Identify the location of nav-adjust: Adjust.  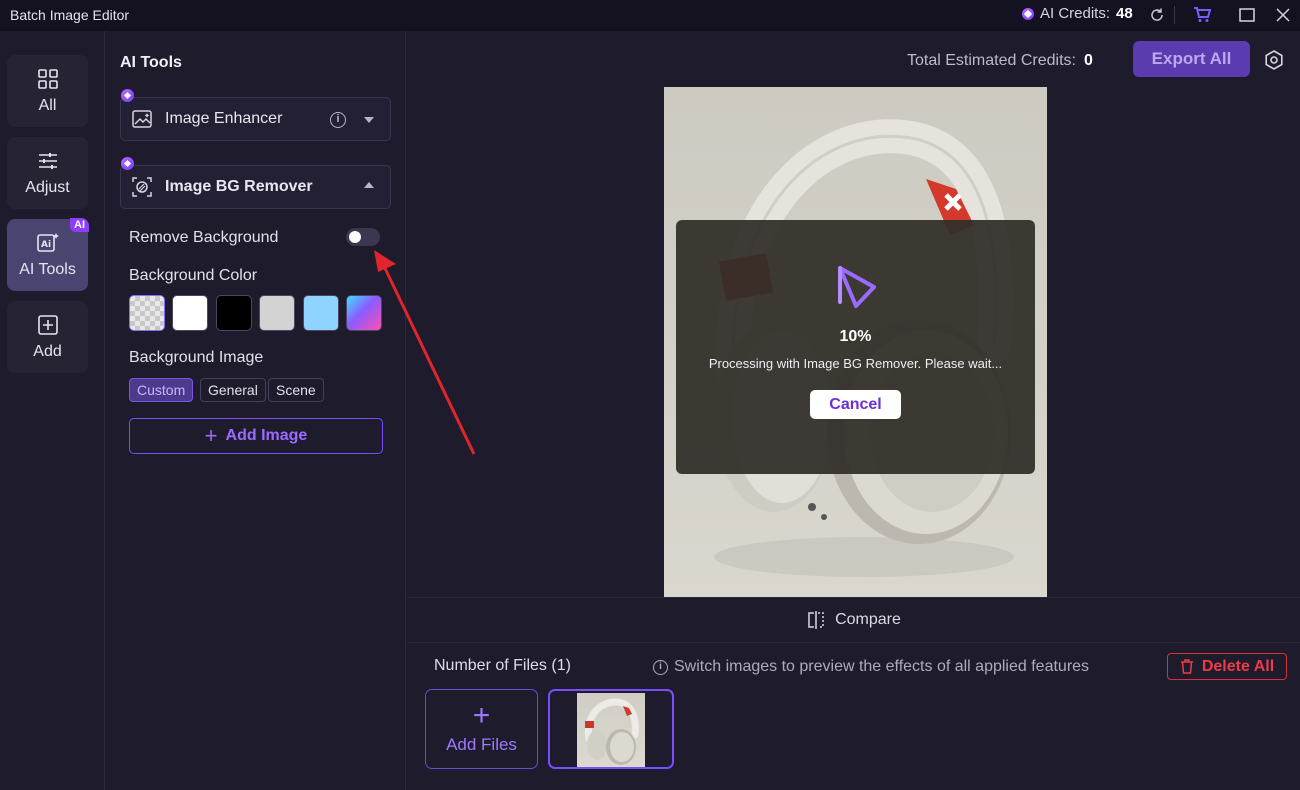
(47, 173).